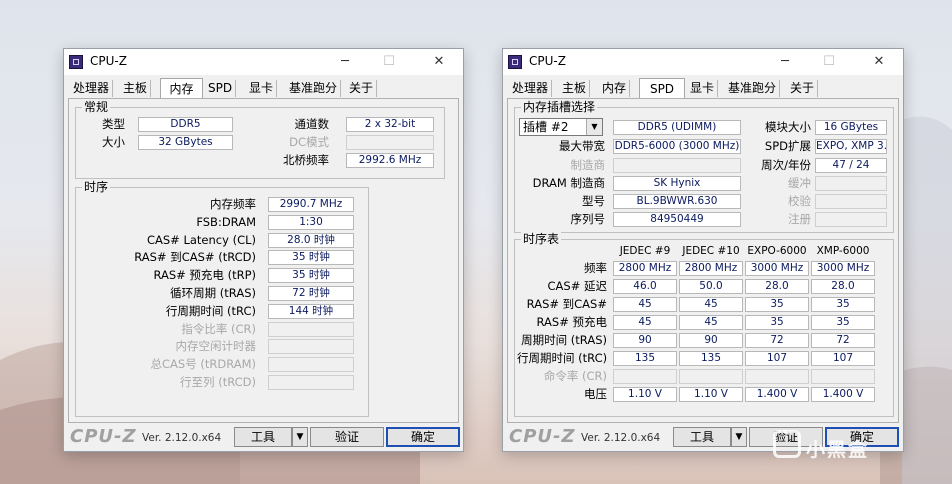 The width and height of the screenshot is (952, 484). What do you see at coordinates (218, 382) in the screenshot?
I see `timing-label: 行至列 (tRCD)` at bounding box center [218, 382].